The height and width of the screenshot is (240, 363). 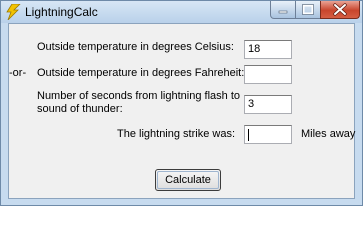 What do you see at coordinates (268, 49) in the screenshot?
I see `celsius-input: 18` at bounding box center [268, 49].